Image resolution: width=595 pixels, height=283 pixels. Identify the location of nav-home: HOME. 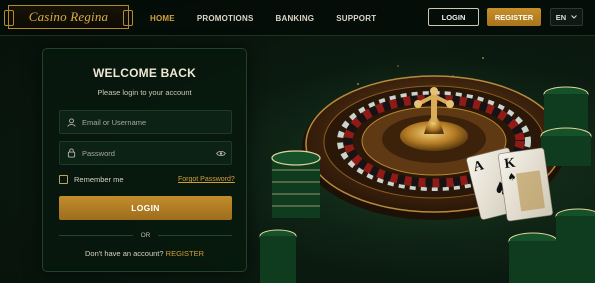
(162, 18).